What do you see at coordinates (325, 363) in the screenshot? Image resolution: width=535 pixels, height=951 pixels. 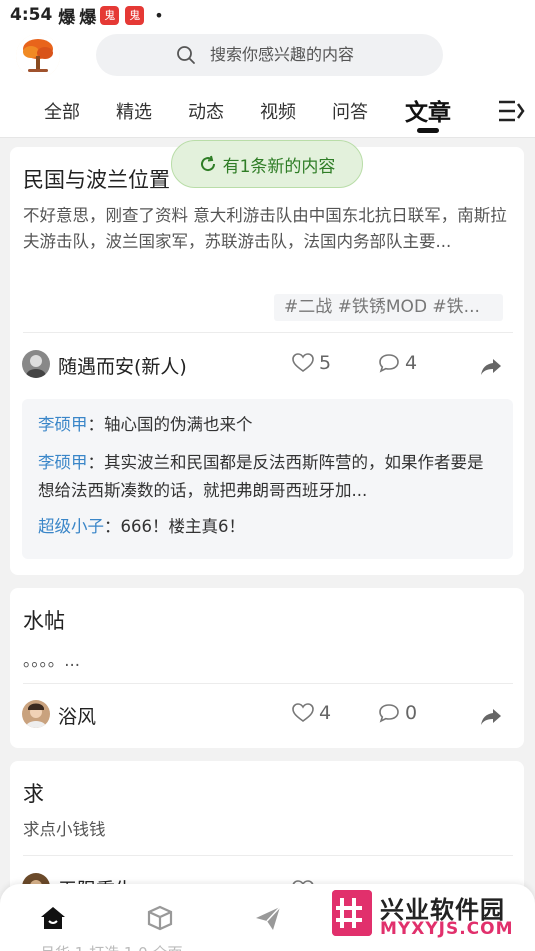 I see `like-count: 5` at bounding box center [325, 363].